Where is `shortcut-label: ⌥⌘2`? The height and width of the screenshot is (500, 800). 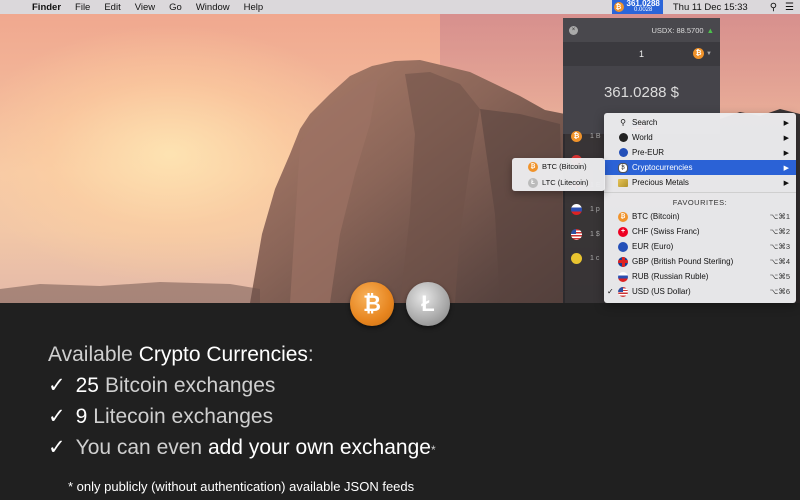
shortcut-label: ⌥⌘2 is located at coordinates (779, 231).